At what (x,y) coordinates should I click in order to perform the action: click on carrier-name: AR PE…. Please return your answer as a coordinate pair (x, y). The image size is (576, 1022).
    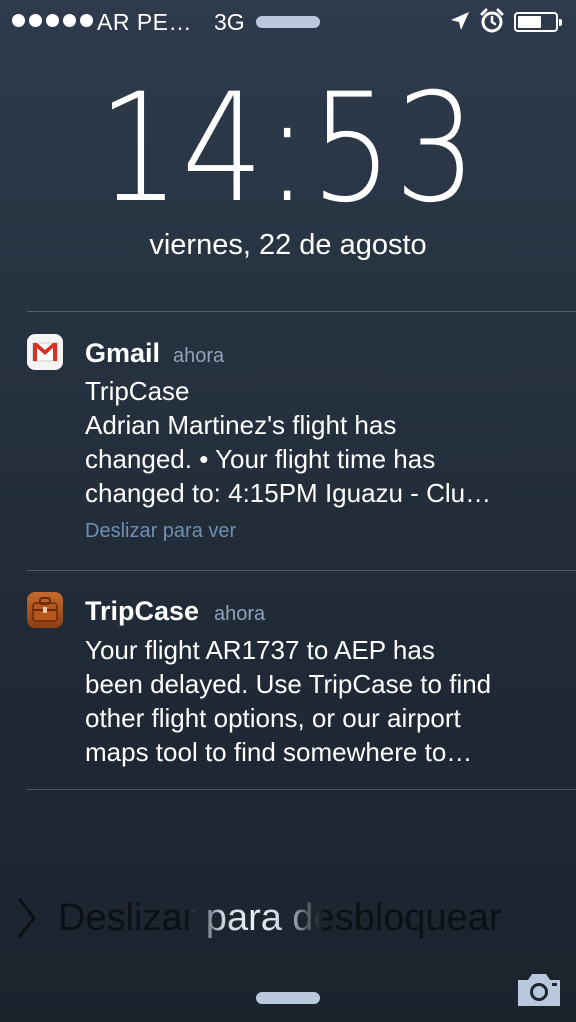
    Looking at the image, I should click on (145, 22).